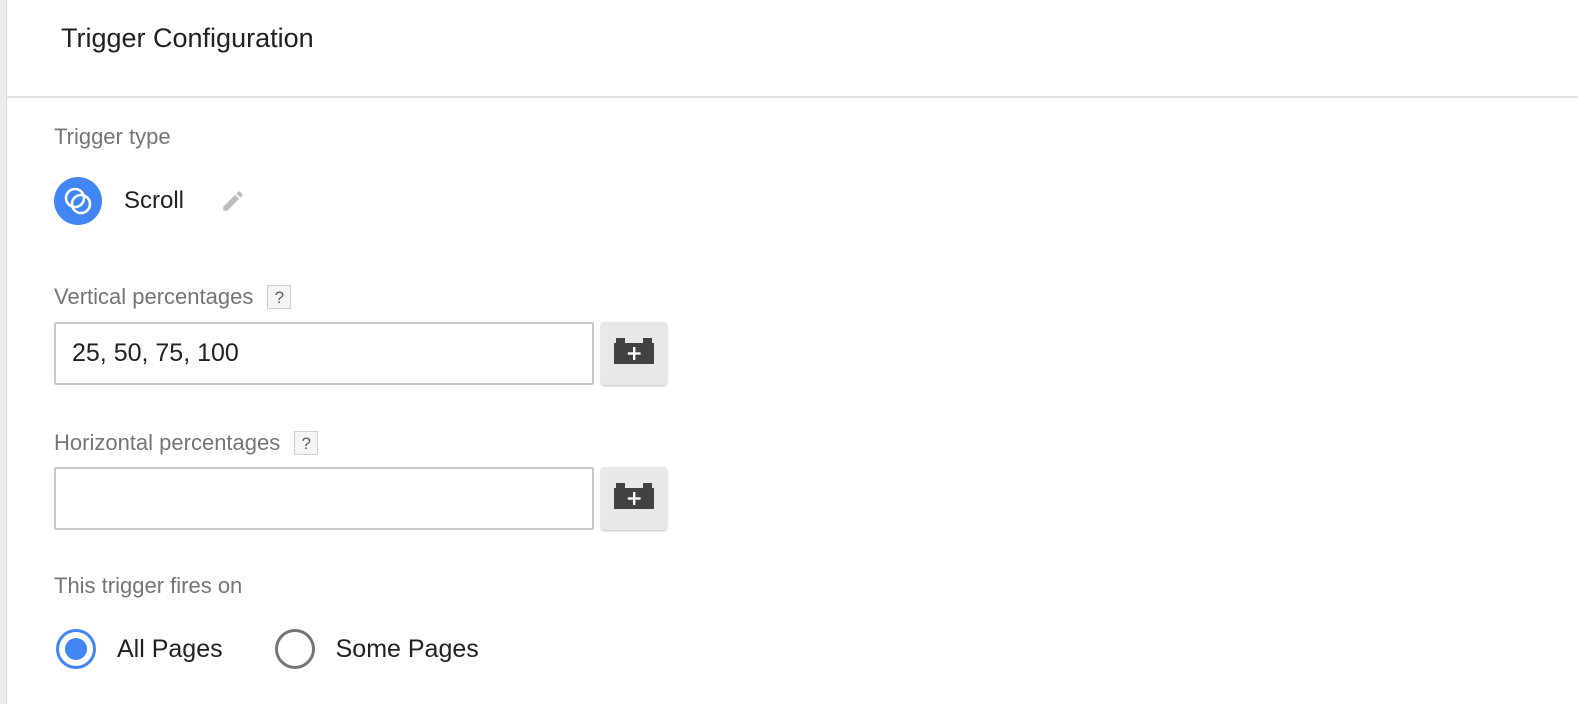  I want to click on fires-on-label: This trigger fires on, so click(148, 585).